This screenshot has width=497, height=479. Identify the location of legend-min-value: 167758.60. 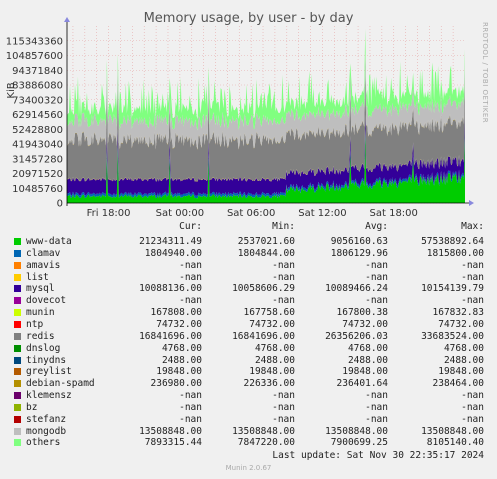
(269, 313).